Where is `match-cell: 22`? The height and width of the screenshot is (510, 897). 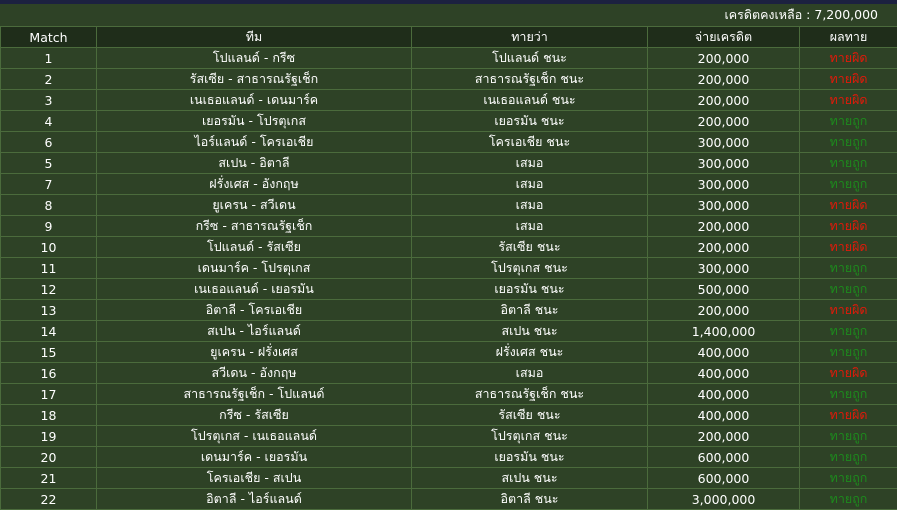 match-cell: 22 is located at coordinates (49, 499).